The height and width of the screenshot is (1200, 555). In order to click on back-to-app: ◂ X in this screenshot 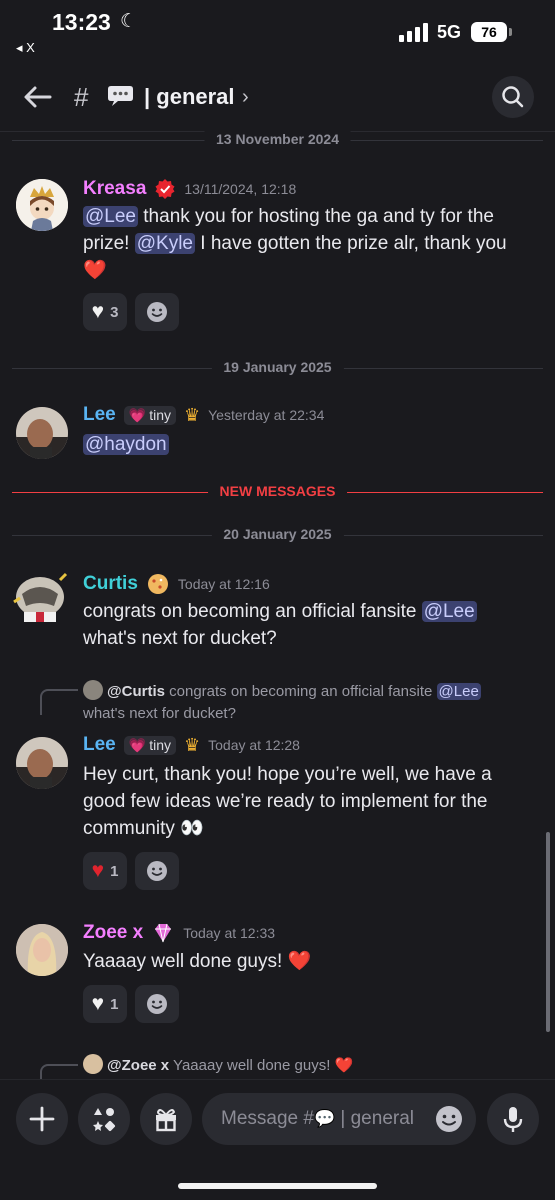, I will do `click(25, 48)`.